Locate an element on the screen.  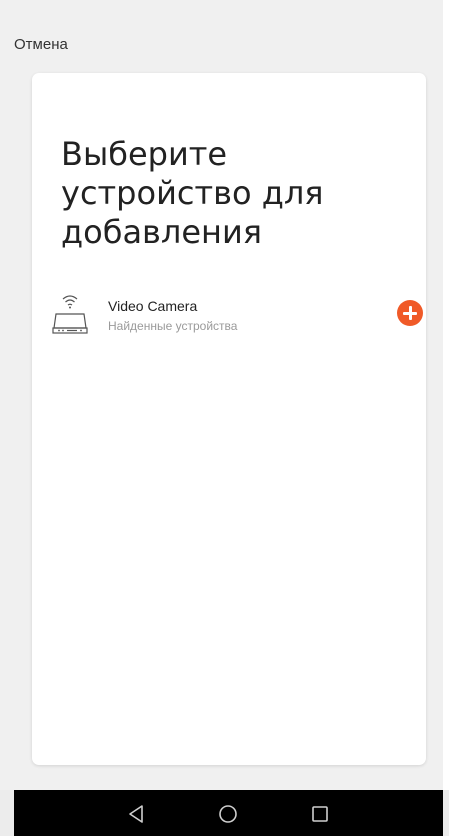
system-nav-bar is located at coordinates (228, 813).